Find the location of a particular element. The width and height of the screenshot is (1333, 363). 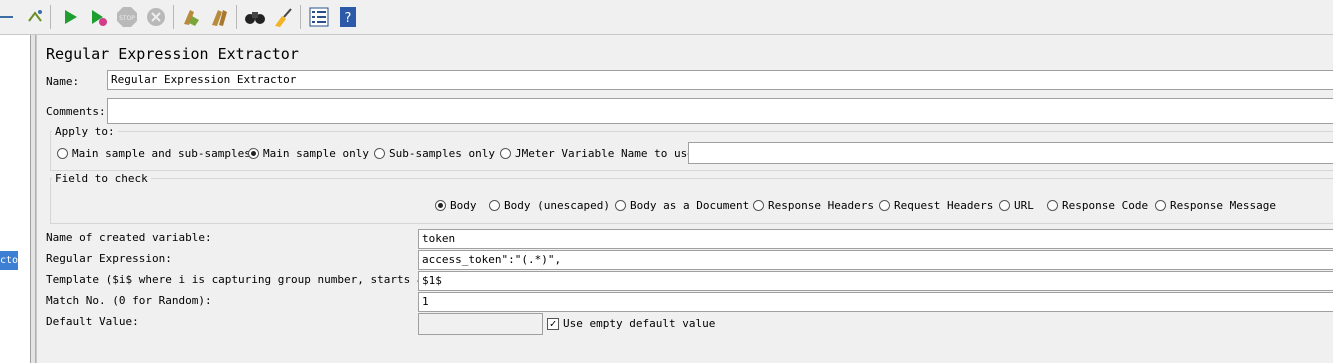

default-value-field is located at coordinates (480, 324).